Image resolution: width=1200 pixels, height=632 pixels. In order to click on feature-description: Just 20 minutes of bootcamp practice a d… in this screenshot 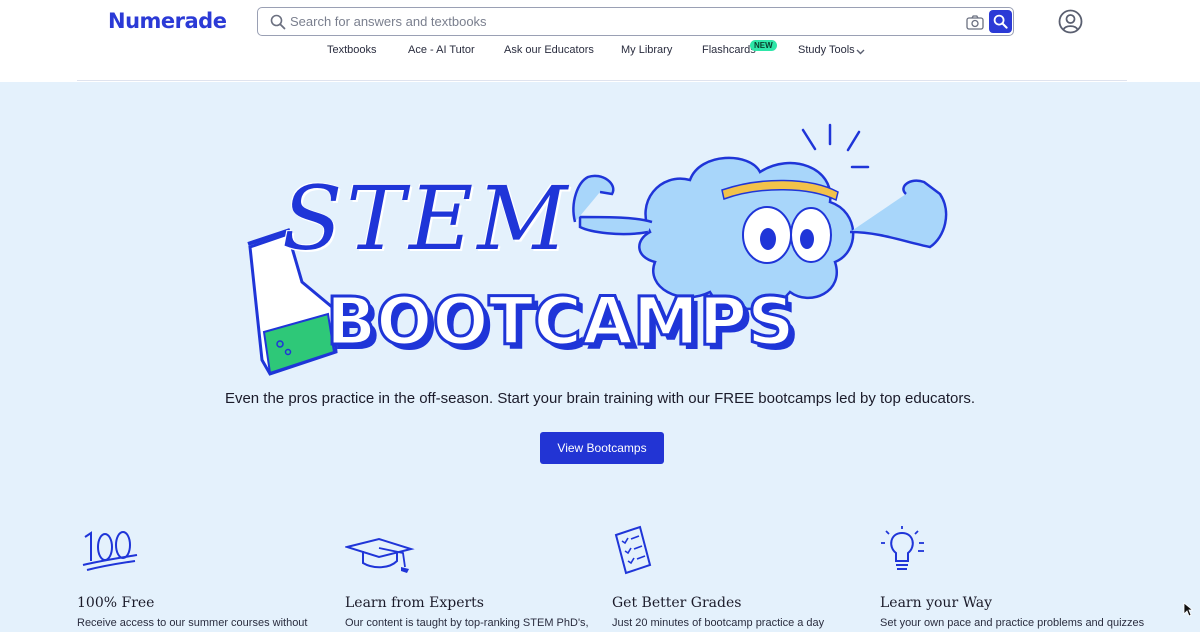, I will do `click(718, 623)`.